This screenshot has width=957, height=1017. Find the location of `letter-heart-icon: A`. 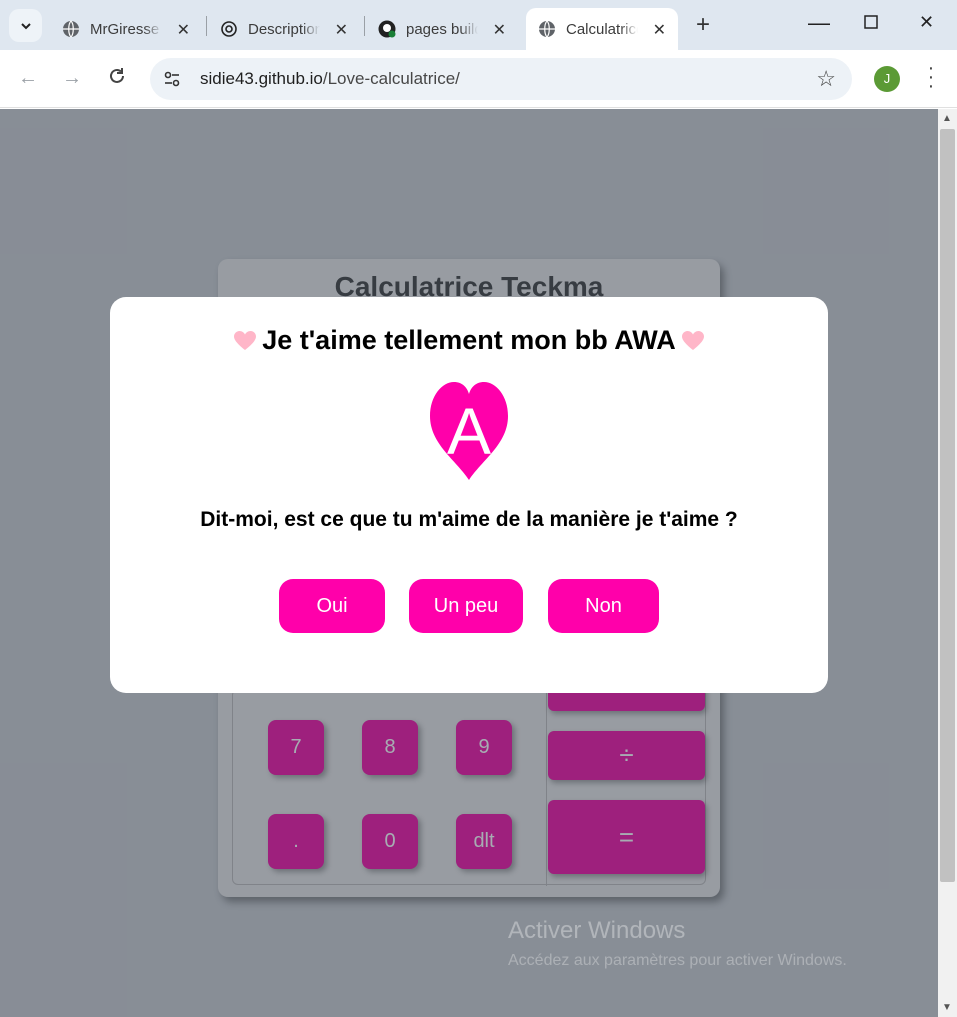

letter-heart-icon: A is located at coordinates (469, 431).